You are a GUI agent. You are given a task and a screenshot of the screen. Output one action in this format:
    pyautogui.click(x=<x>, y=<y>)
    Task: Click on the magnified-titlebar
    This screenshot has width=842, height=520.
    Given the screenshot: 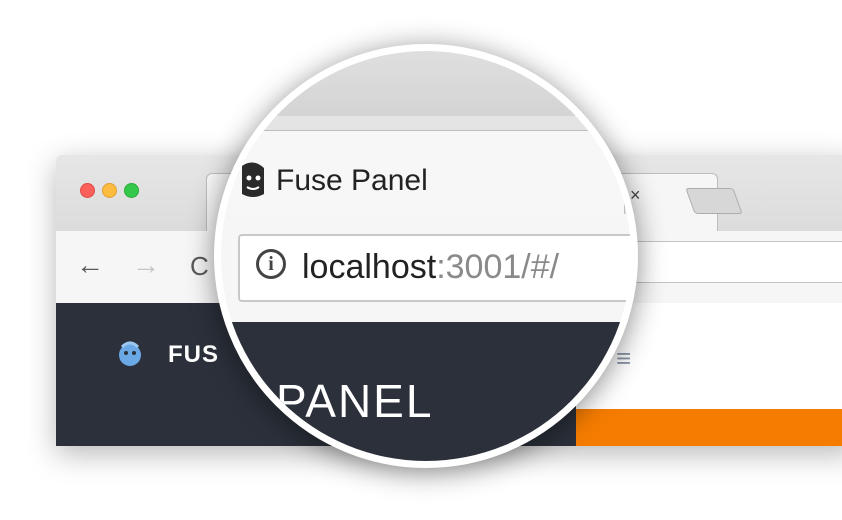 What is the action you would take?
    pyautogui.click(x=426, y=83)
    